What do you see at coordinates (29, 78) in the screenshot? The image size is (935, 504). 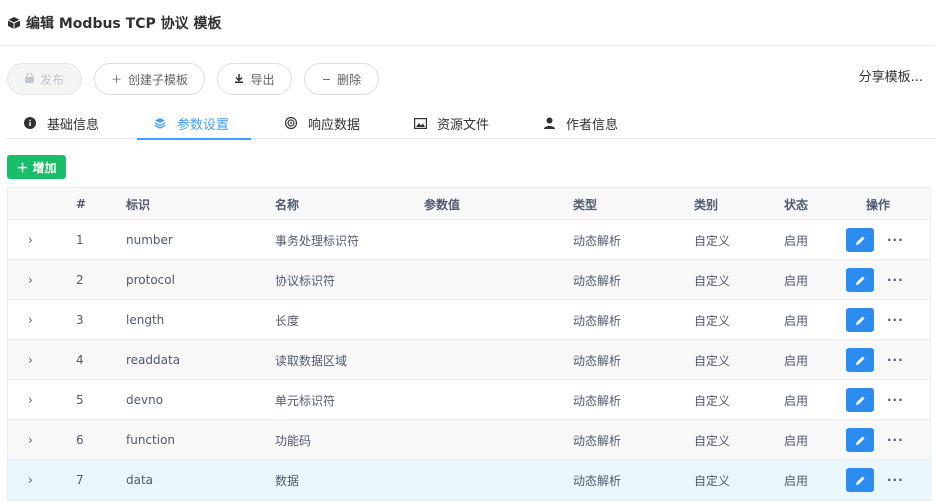 I see `lock-icon` at bounding box center [29, 78].